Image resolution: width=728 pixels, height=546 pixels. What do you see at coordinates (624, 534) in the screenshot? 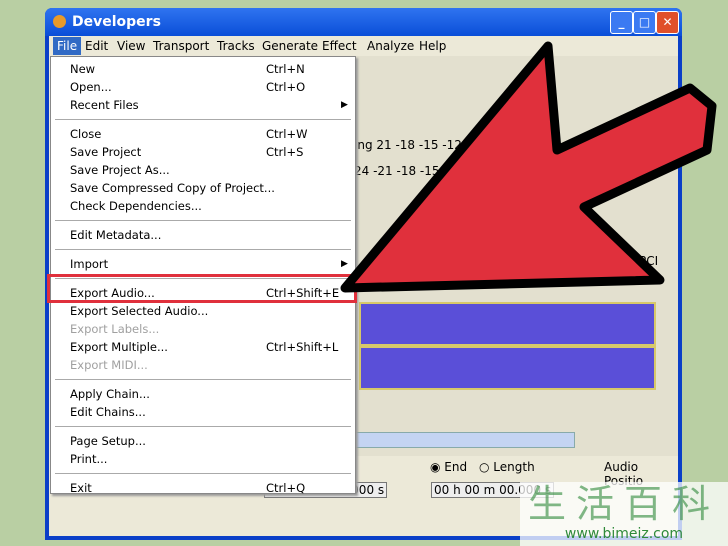
I see `watermark-url: www.bimeiz.com` at bounding box center [624, 534].